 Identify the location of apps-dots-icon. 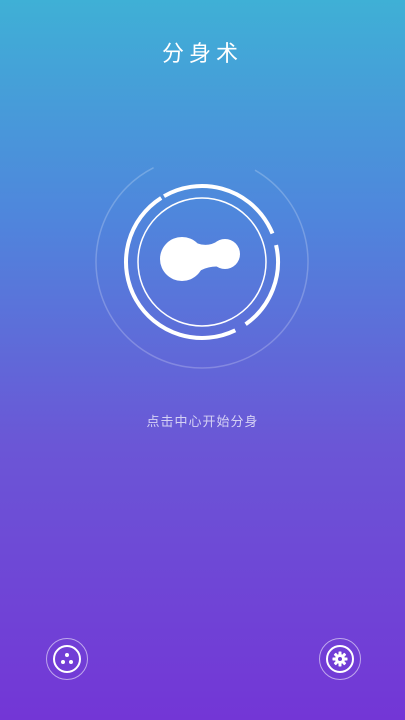
(67, 658).